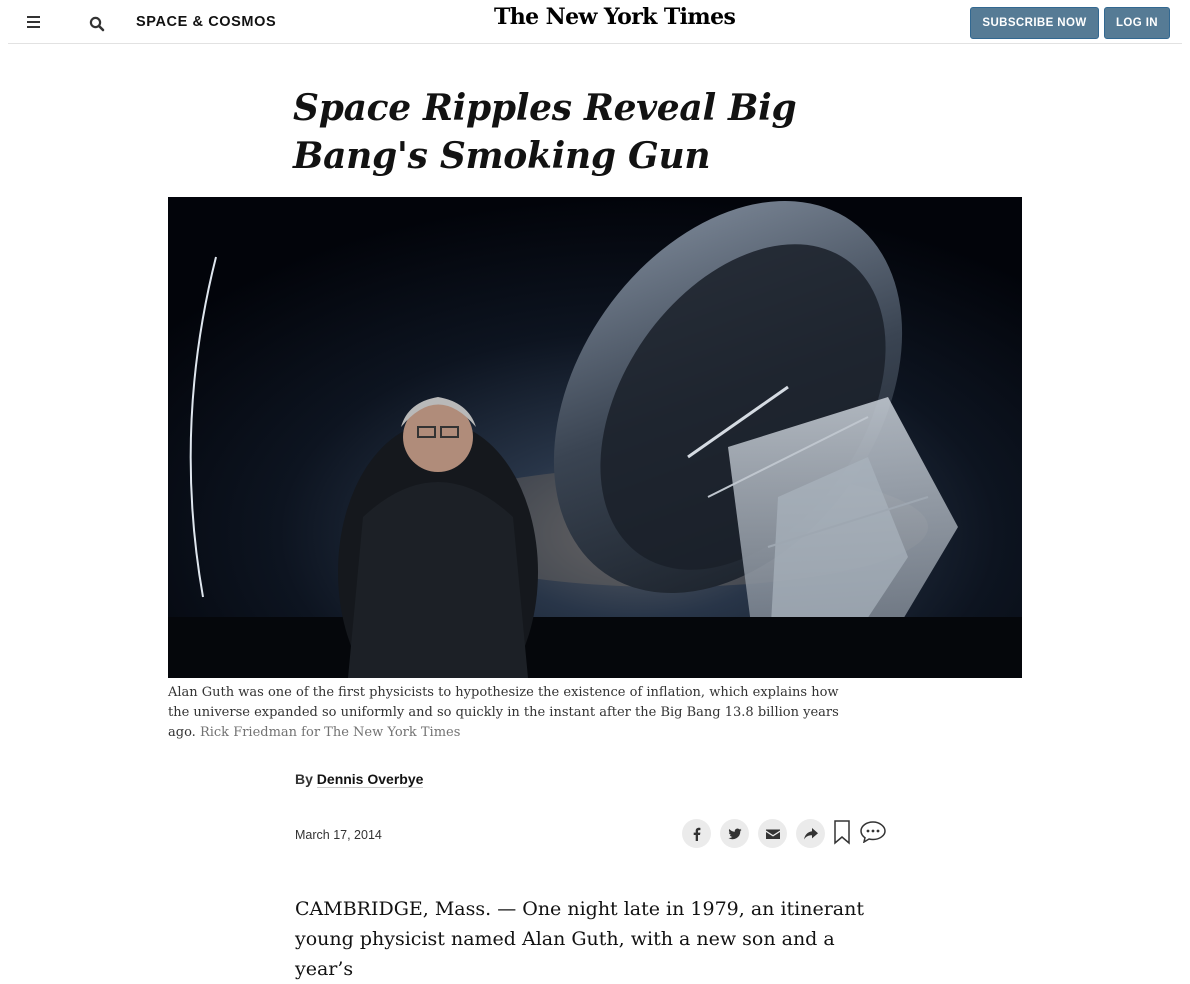  I want to click on email-icon, so click(772, 833).